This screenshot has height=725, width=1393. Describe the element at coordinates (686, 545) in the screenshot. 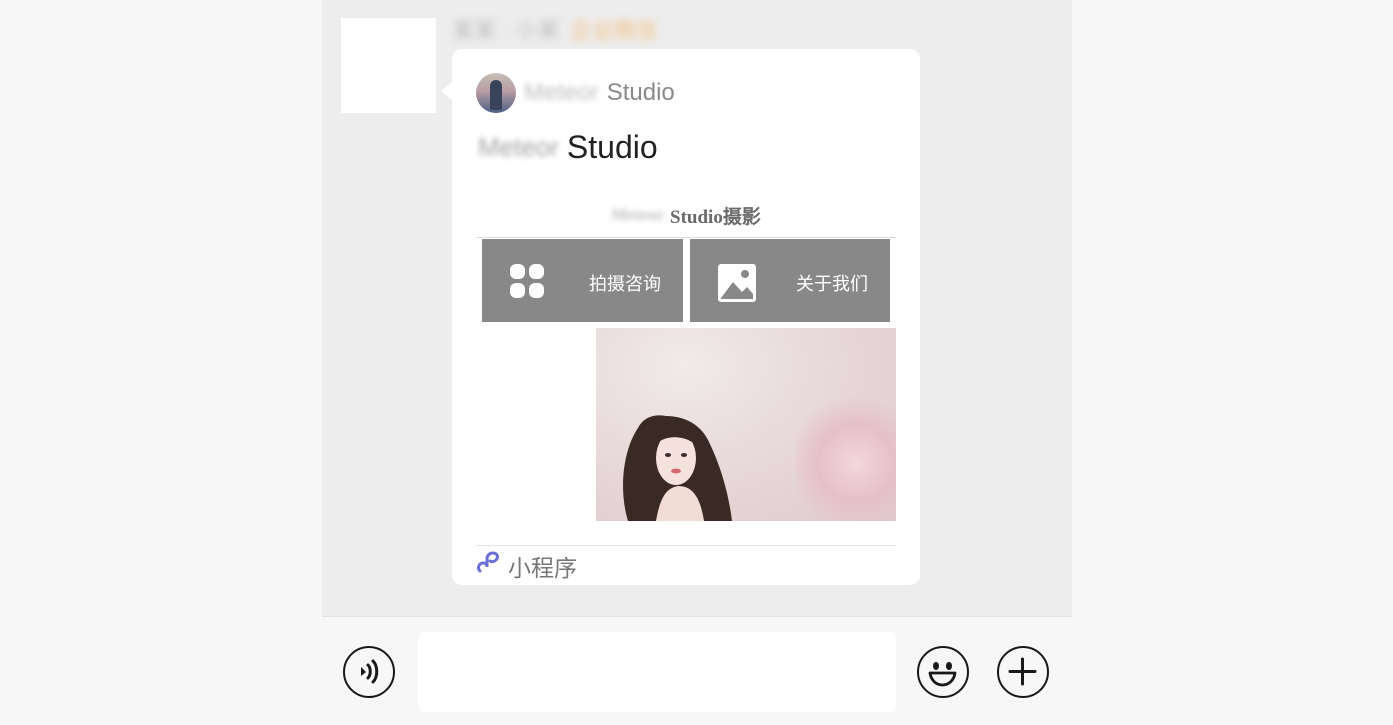

I see `card-divider` at that location.